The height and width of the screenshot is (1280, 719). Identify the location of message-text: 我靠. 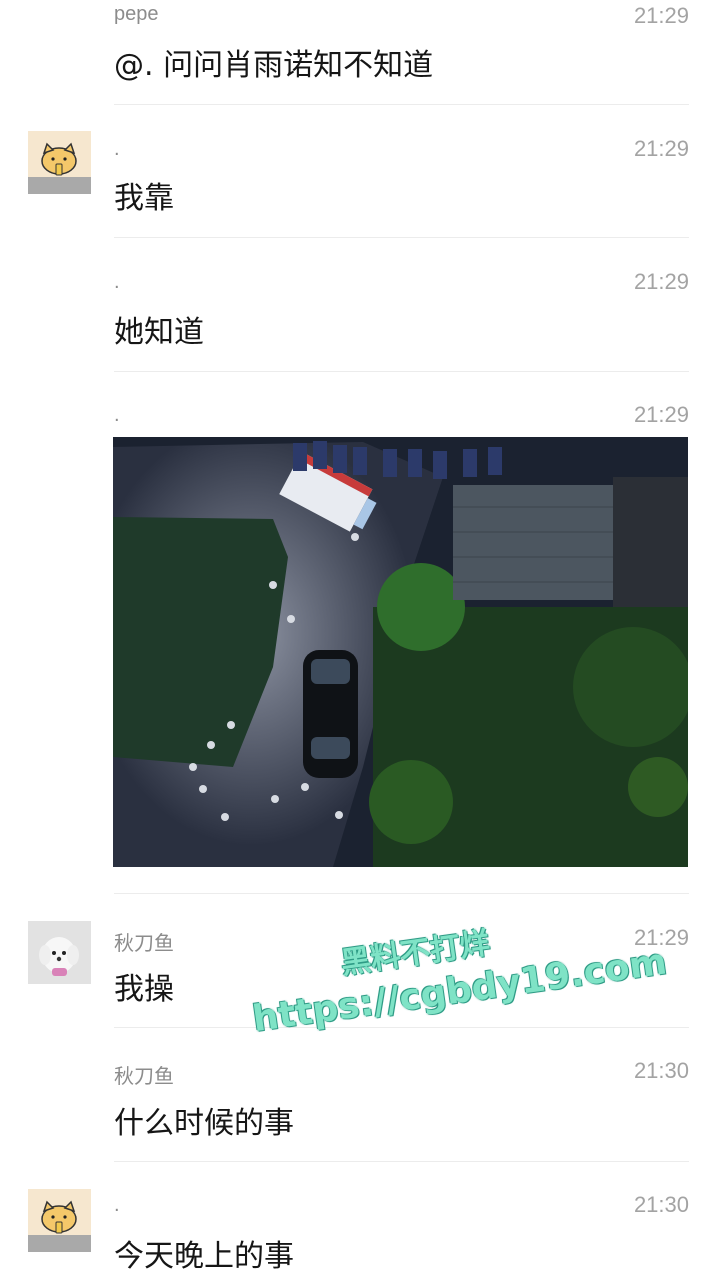
(144, 198).